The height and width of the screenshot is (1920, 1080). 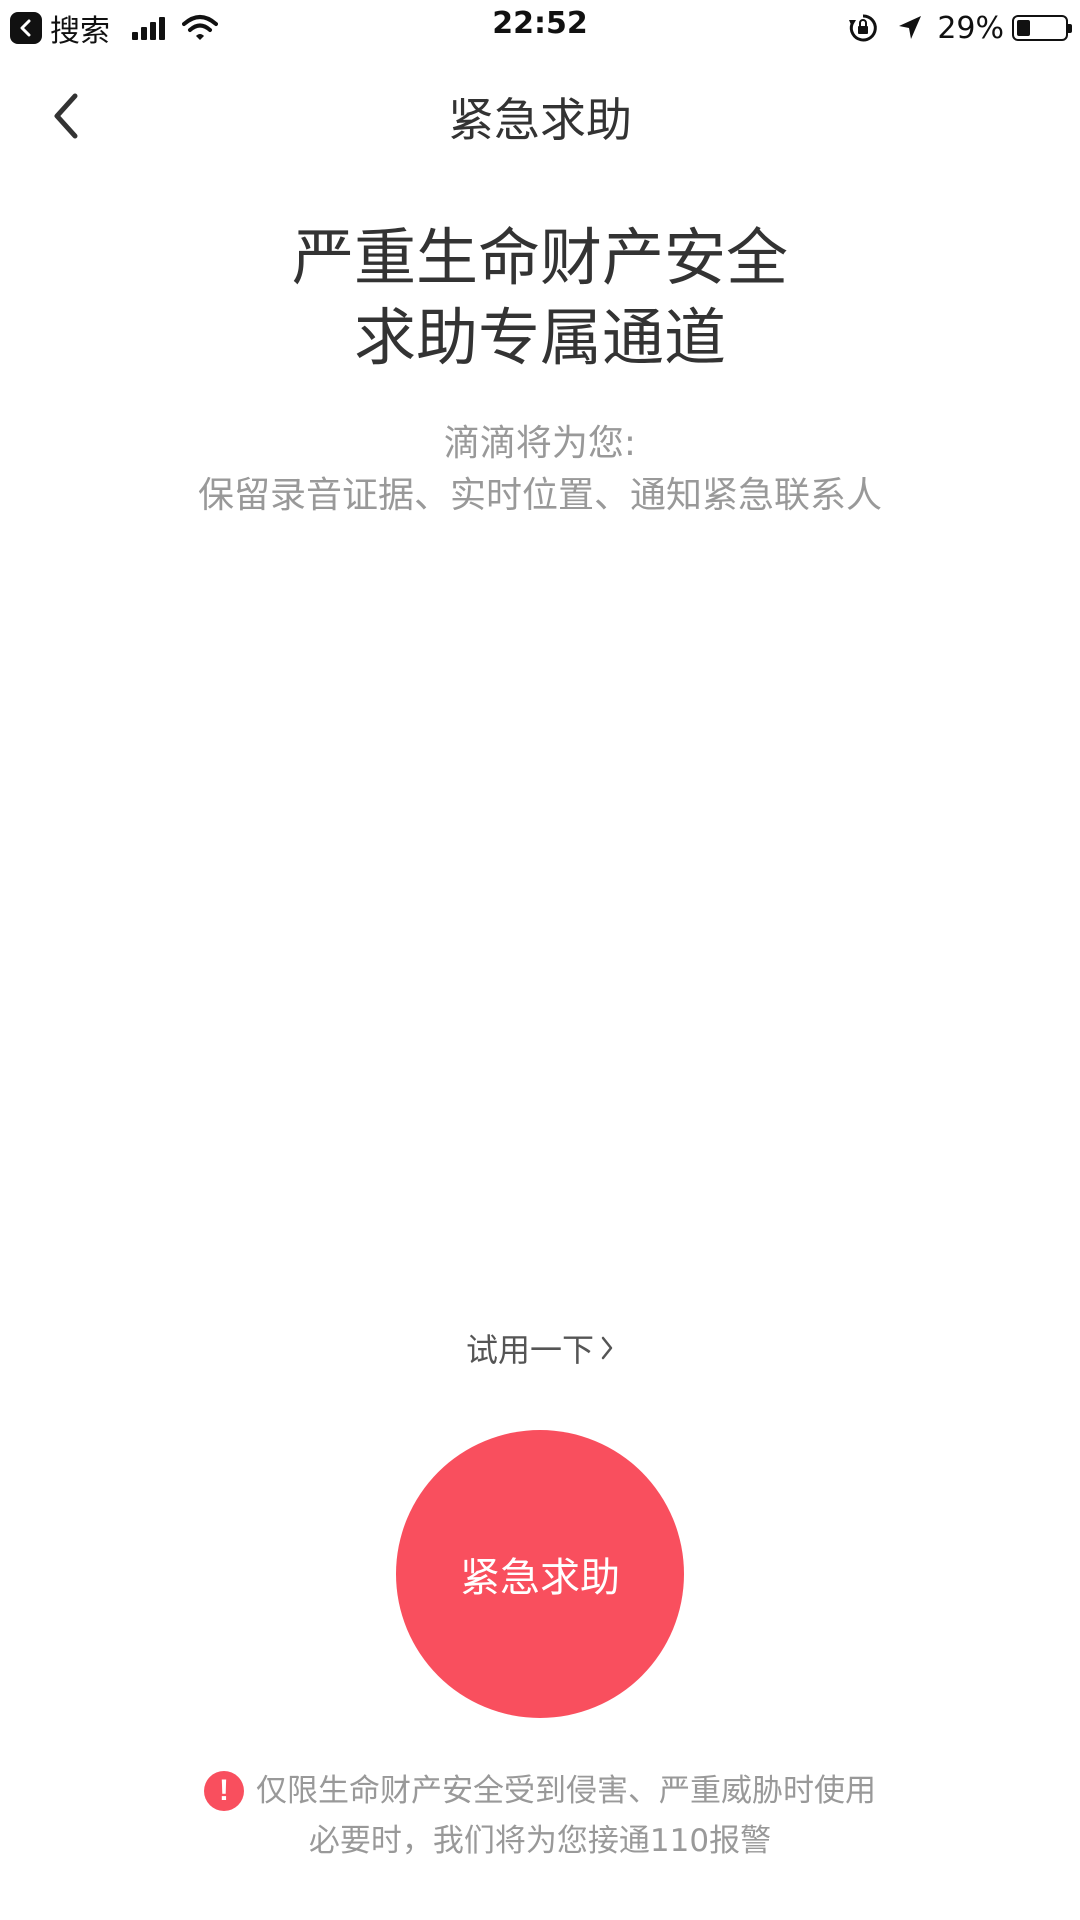 What do you see at coordinates (863, 28) in the screenshot?
I see `orientation-lock-icon` at bounding box center [863, 28].